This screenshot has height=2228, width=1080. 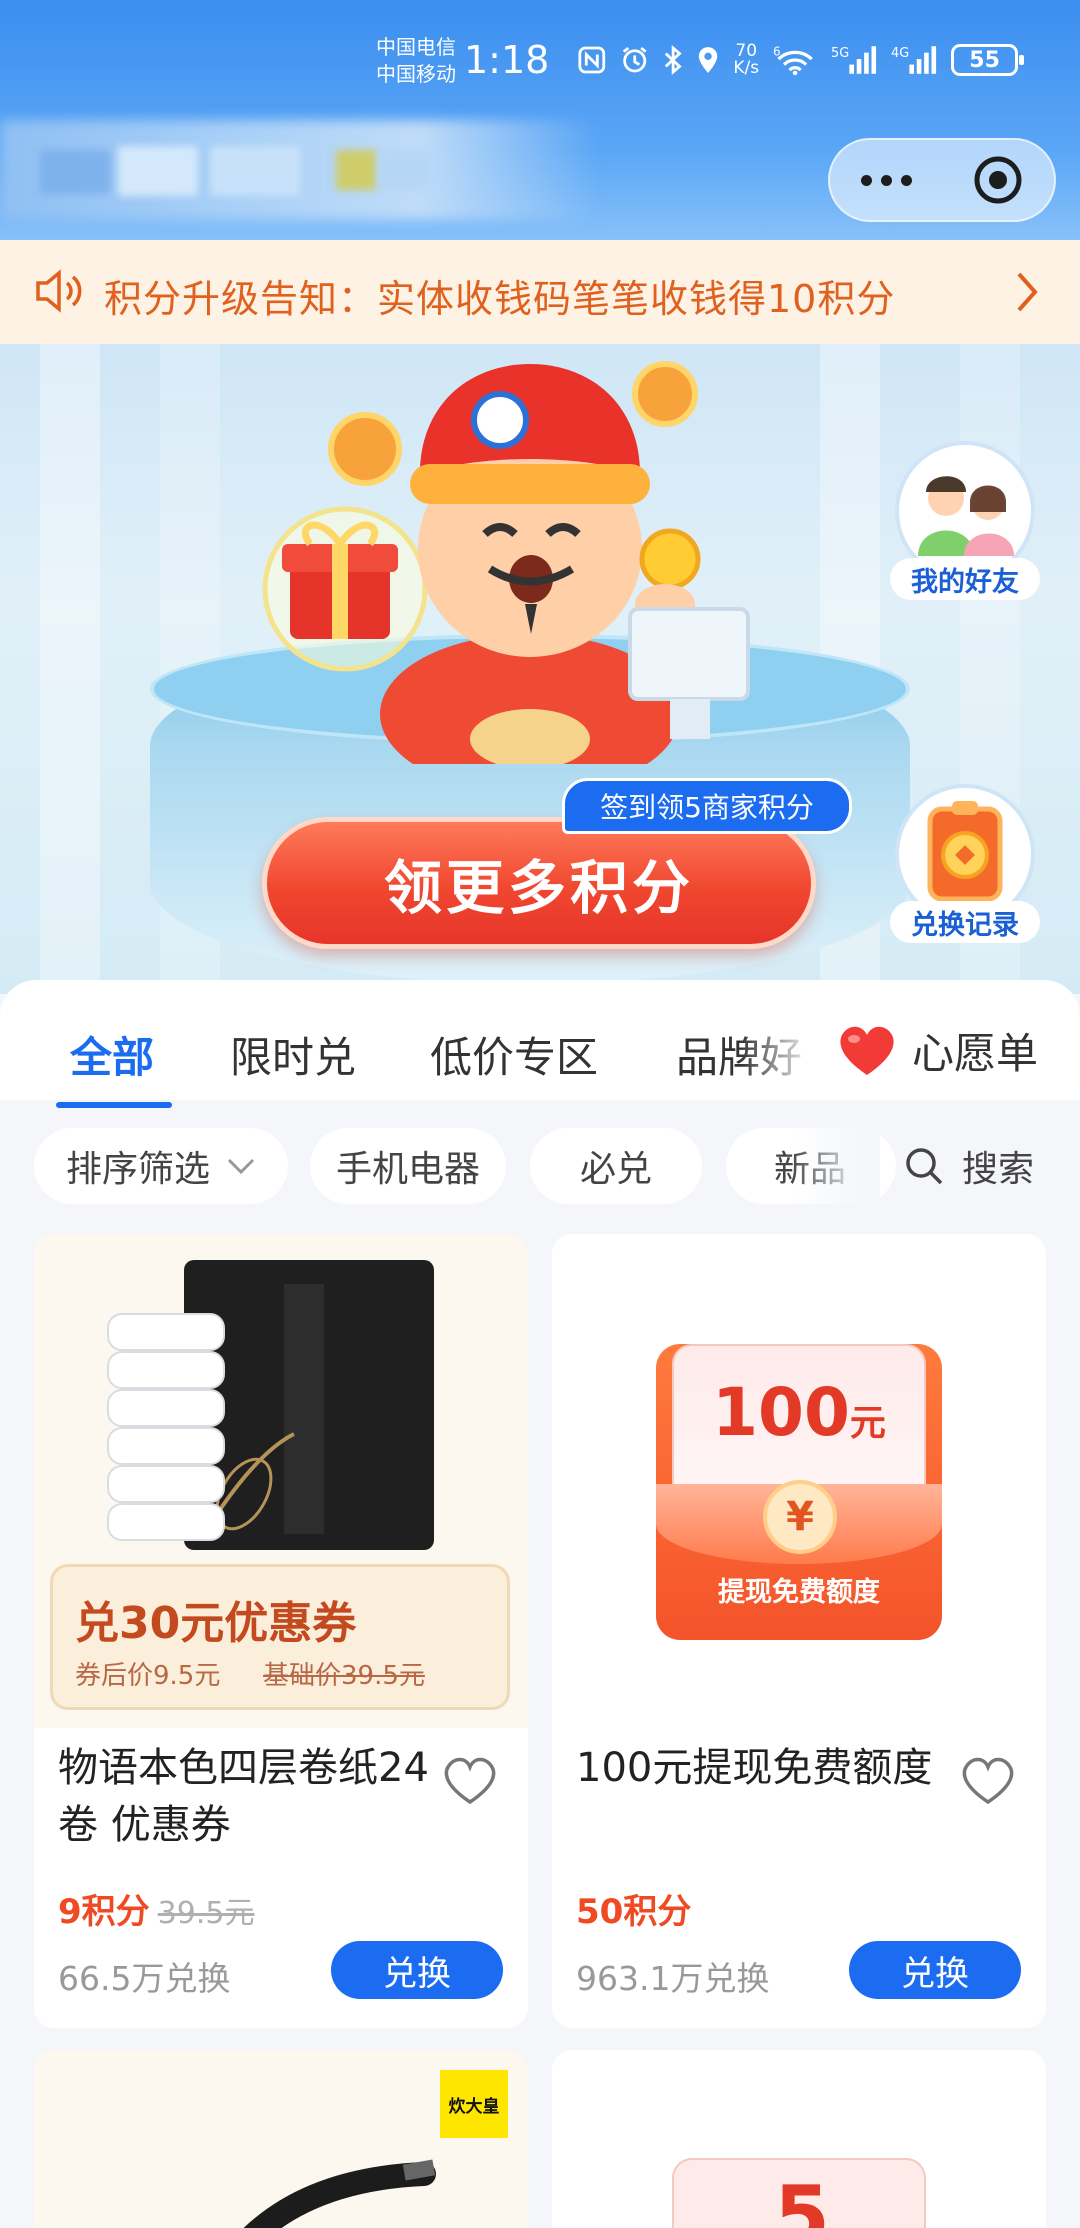 What do you see at coordinates (592, 60) in the screenshot?
I see `nfc-icon` at bounding box center [592, 60].